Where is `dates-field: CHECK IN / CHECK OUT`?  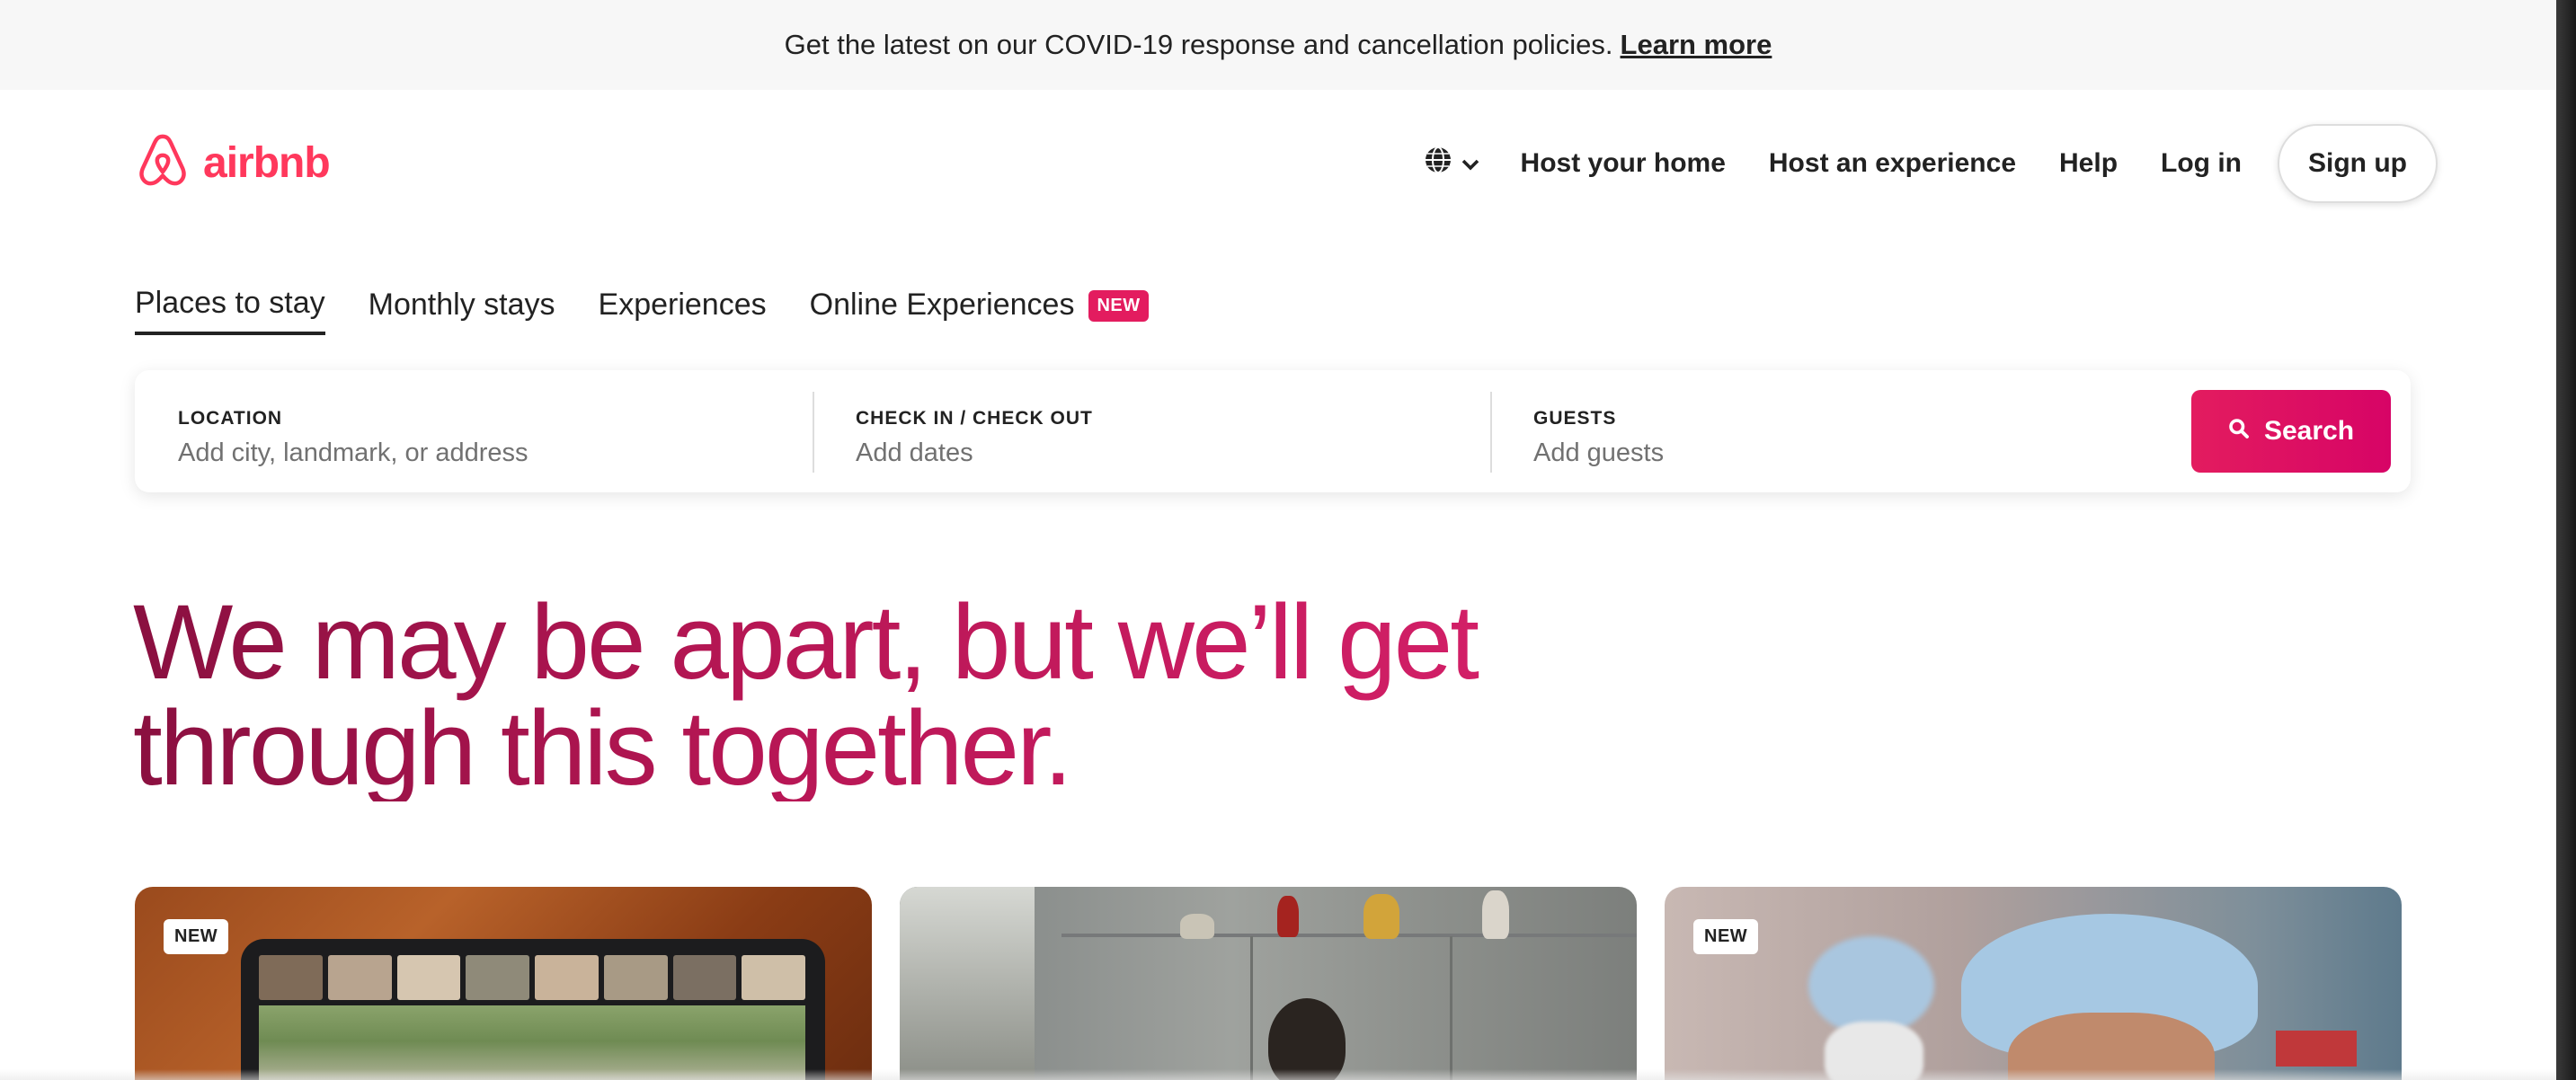
dates-field: CHECK IN / CHECK OUT is located at coordinates (1143, 432).